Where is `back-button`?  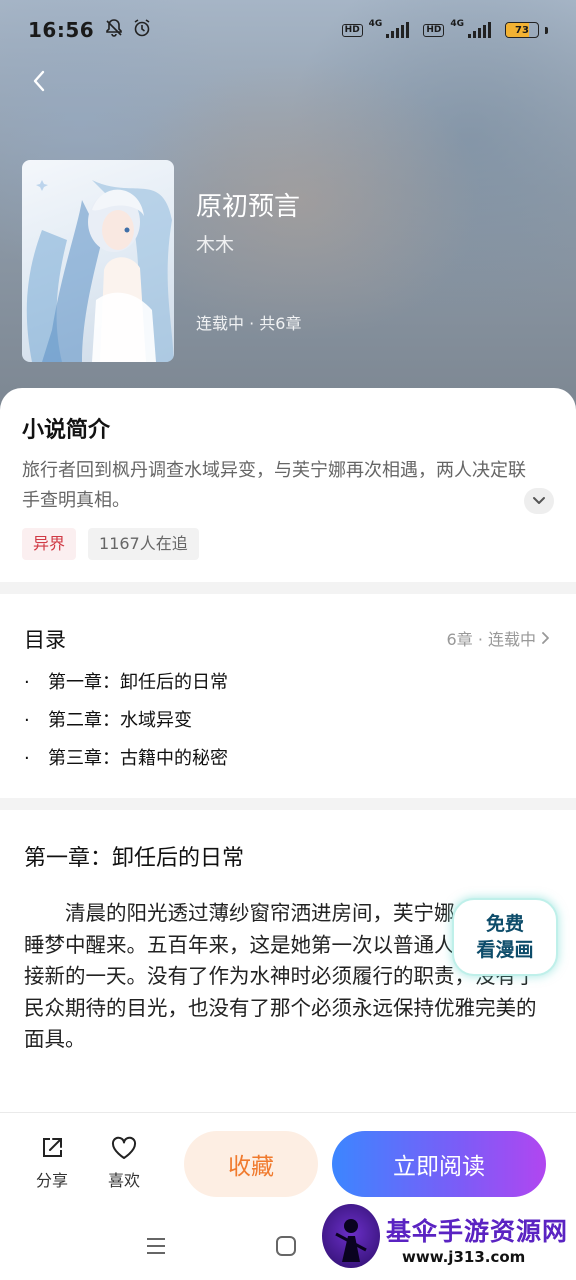 back-button is located at coordinates (39, 81).